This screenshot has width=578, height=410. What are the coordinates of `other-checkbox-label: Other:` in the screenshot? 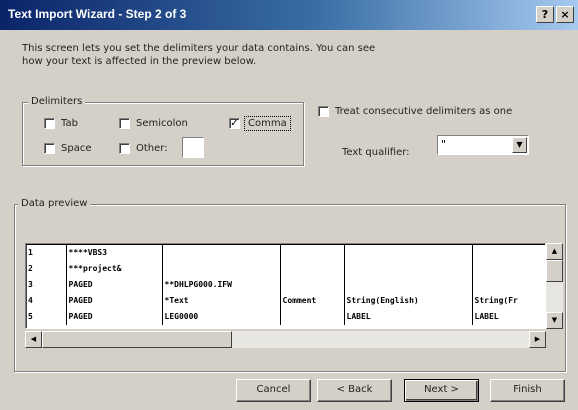 It's located at (152, 148).